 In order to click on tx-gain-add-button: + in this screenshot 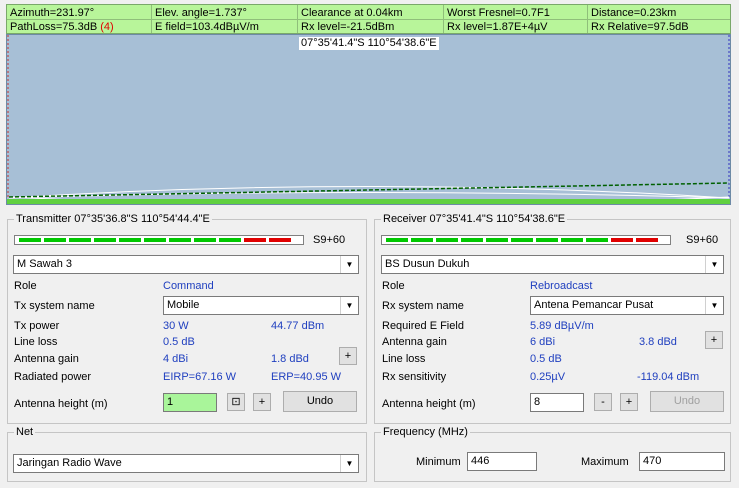, I will do `click(348, 356)`.